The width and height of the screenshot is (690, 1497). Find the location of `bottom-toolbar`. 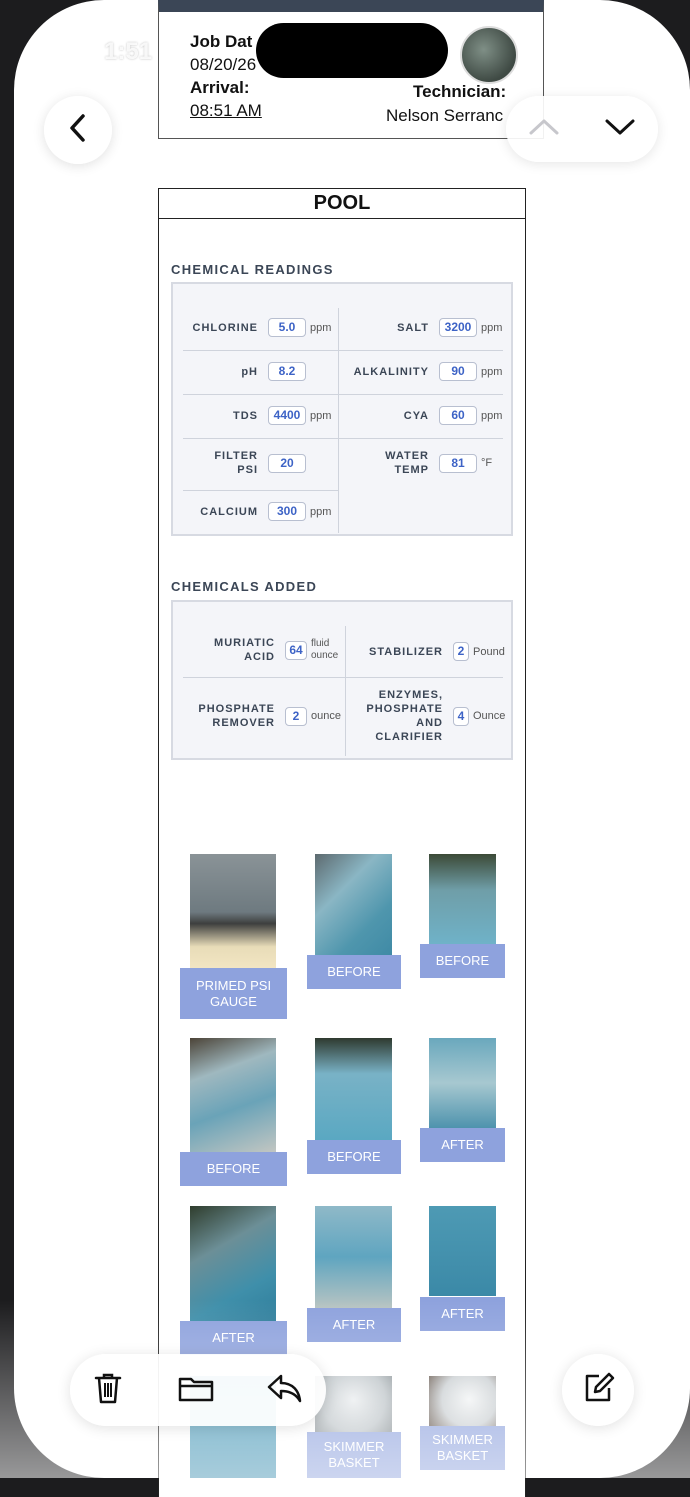

bottom-toolbar is located at coordinates (198, 1390).